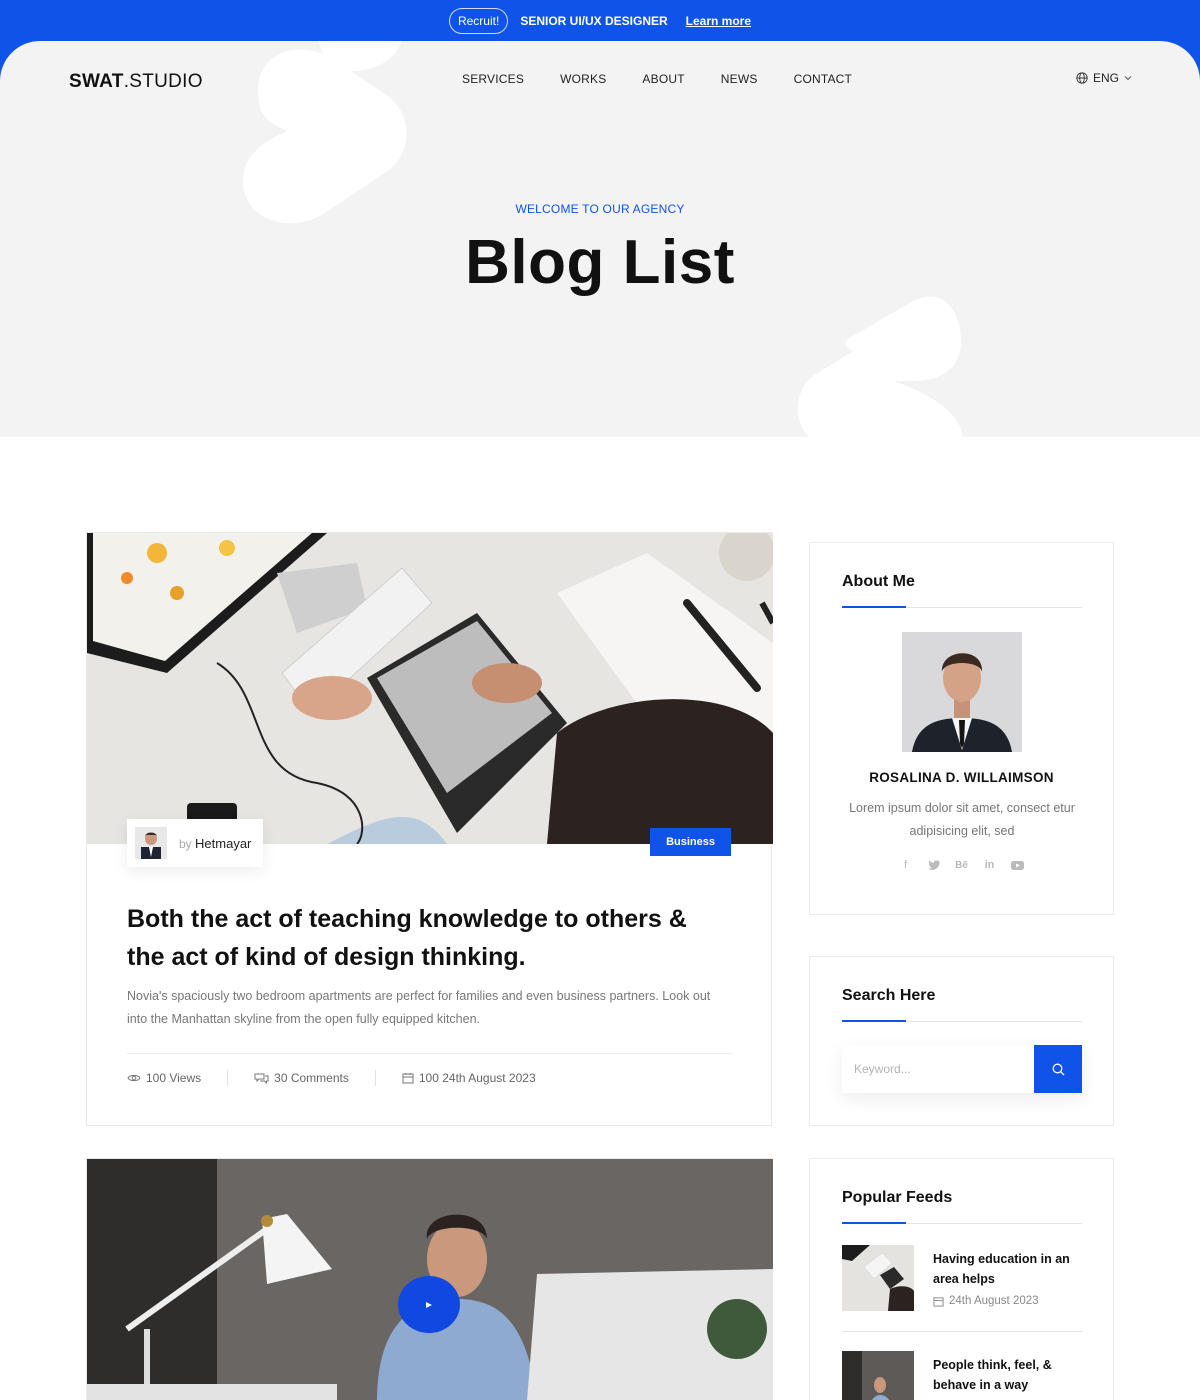 This screenshot has height=1400, width=1200. Describe the element at coordinates (889, 995) in the screenshot. I see `widget-title: Search Here` at that location.